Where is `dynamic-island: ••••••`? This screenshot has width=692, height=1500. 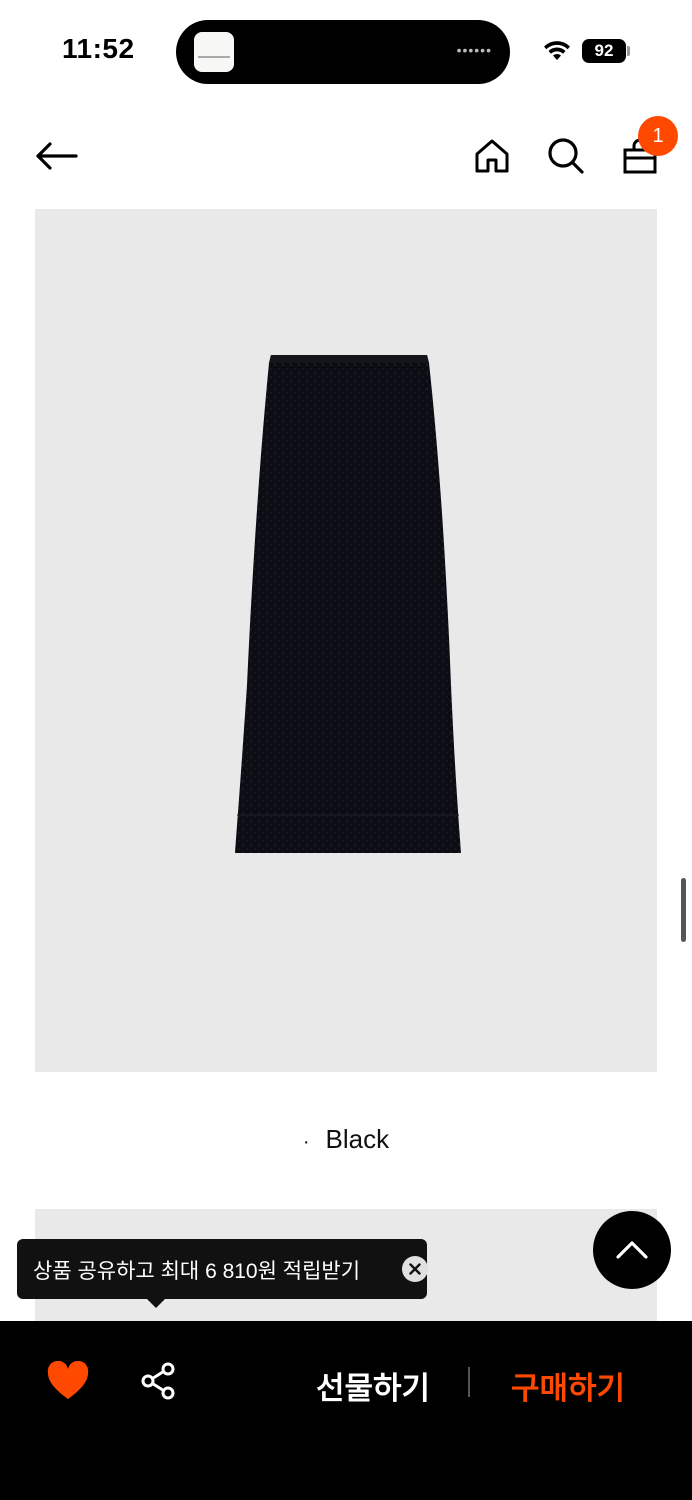 dynamic-island: •••••• is located at coordinates (343, 52).